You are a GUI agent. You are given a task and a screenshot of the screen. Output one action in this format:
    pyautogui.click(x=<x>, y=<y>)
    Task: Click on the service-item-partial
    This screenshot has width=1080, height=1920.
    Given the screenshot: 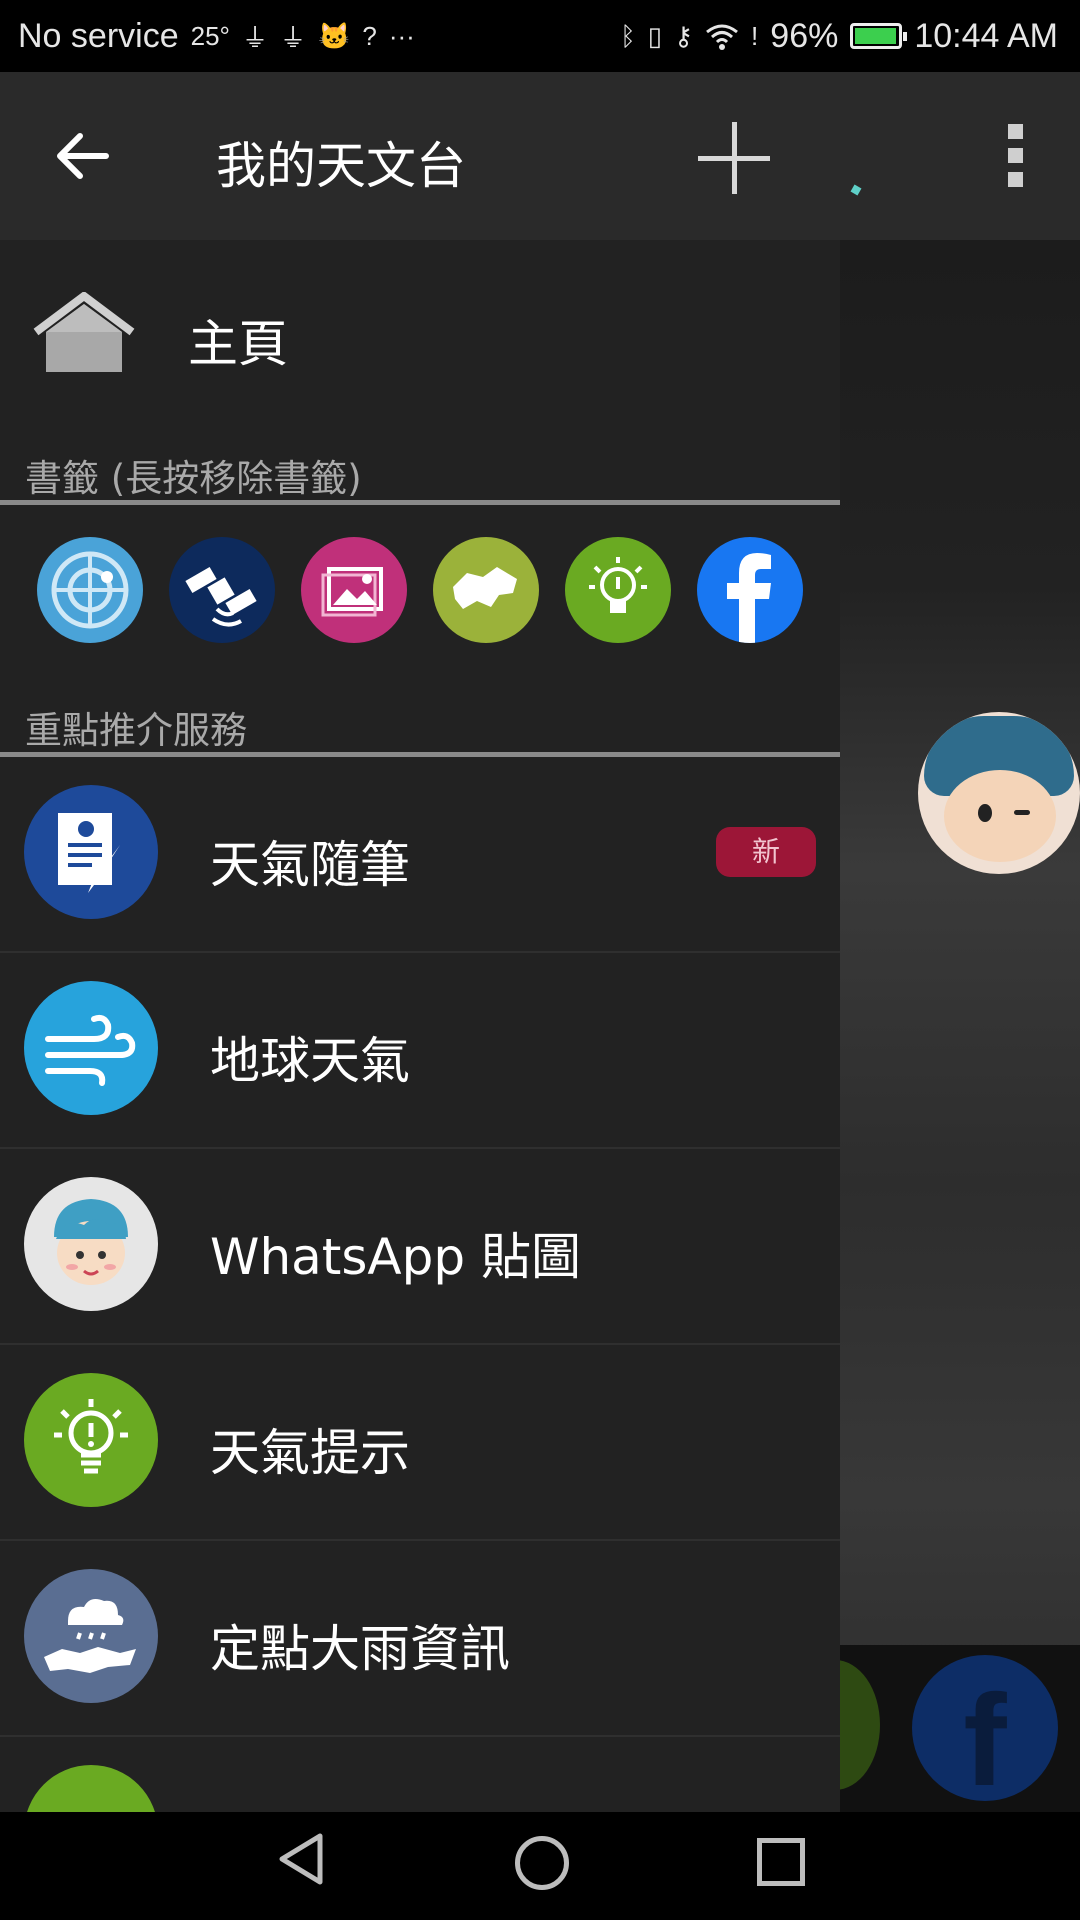 What is the action you would take?
    pyautogui.click(x=420, y=1774)
    